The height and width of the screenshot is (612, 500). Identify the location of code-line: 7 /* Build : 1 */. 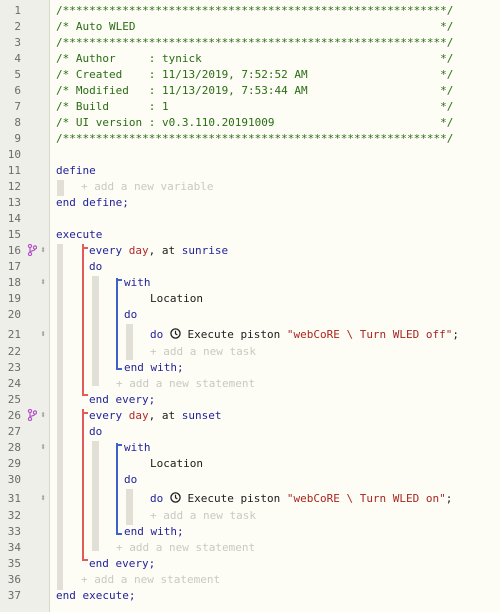
(250, 107).